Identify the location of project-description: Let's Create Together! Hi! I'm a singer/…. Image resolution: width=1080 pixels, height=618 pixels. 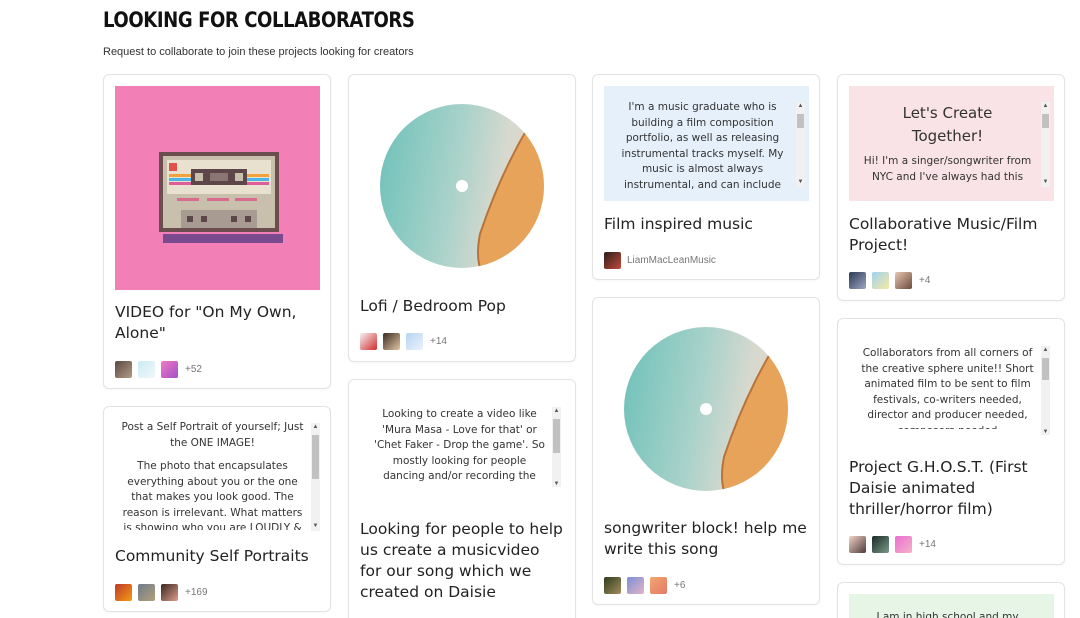
(951, 143).